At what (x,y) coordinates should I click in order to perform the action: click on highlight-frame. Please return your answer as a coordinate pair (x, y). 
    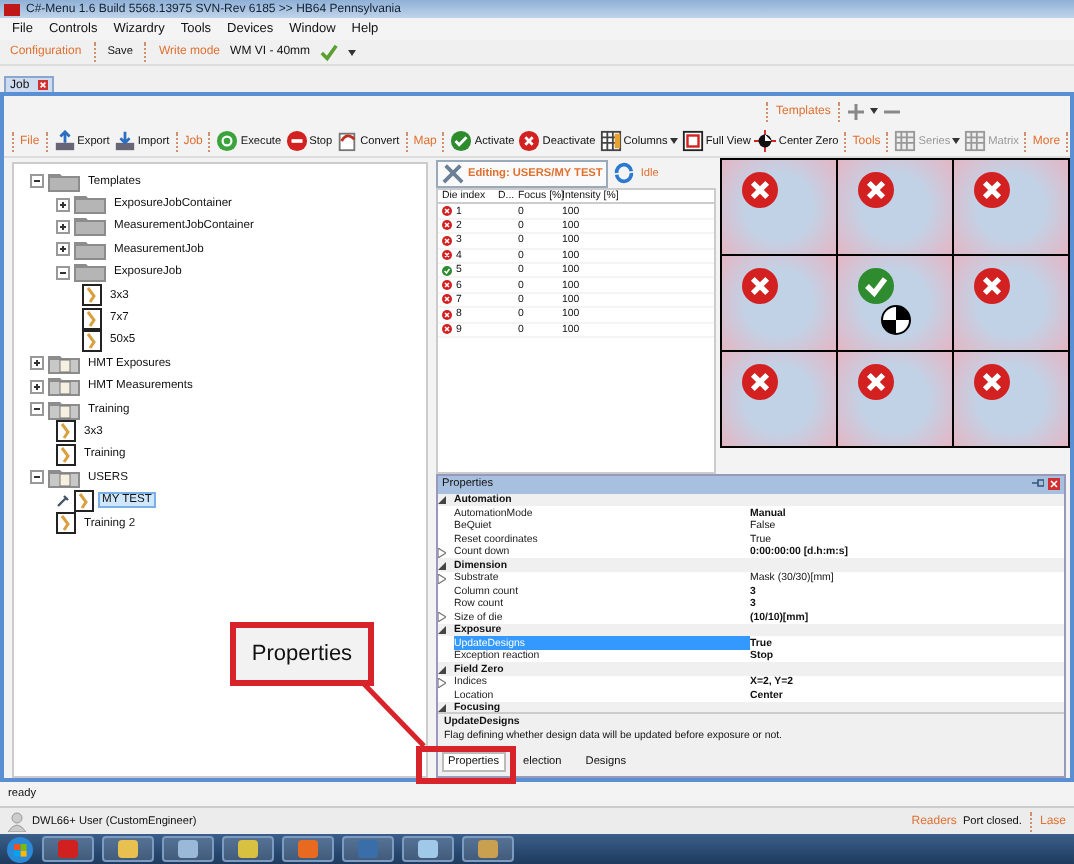
    Looking at the image, I should click on (466, 765).